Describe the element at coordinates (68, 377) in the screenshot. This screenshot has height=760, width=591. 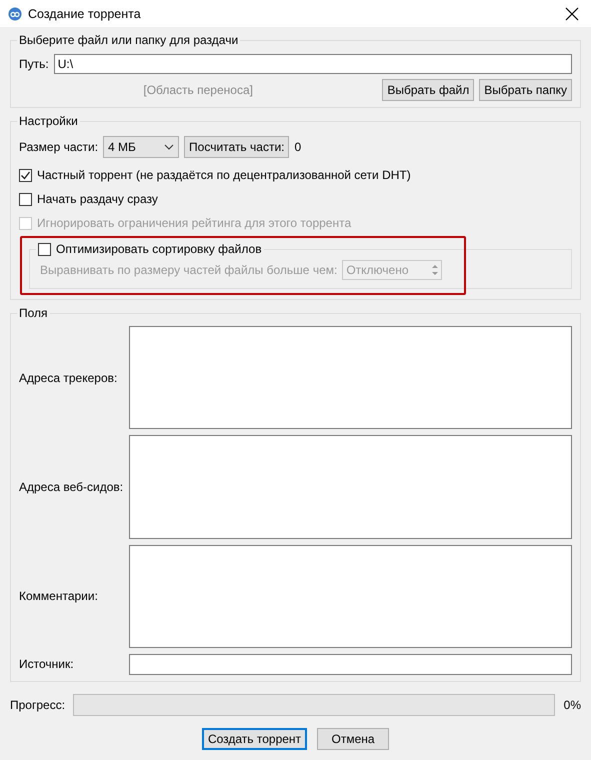
I see `field-label: Адреса трекеров:` at that location.